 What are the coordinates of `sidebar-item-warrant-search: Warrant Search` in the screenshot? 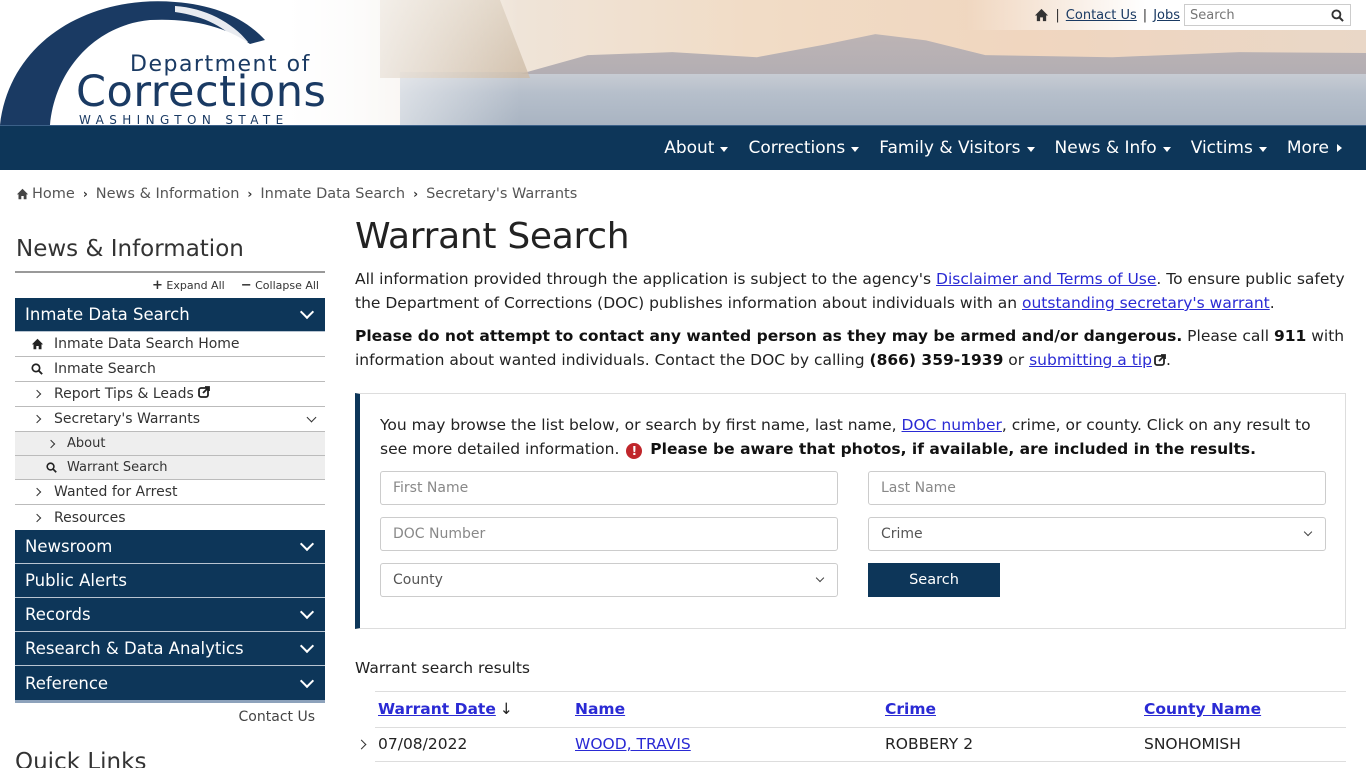 It's located at (170, 468).